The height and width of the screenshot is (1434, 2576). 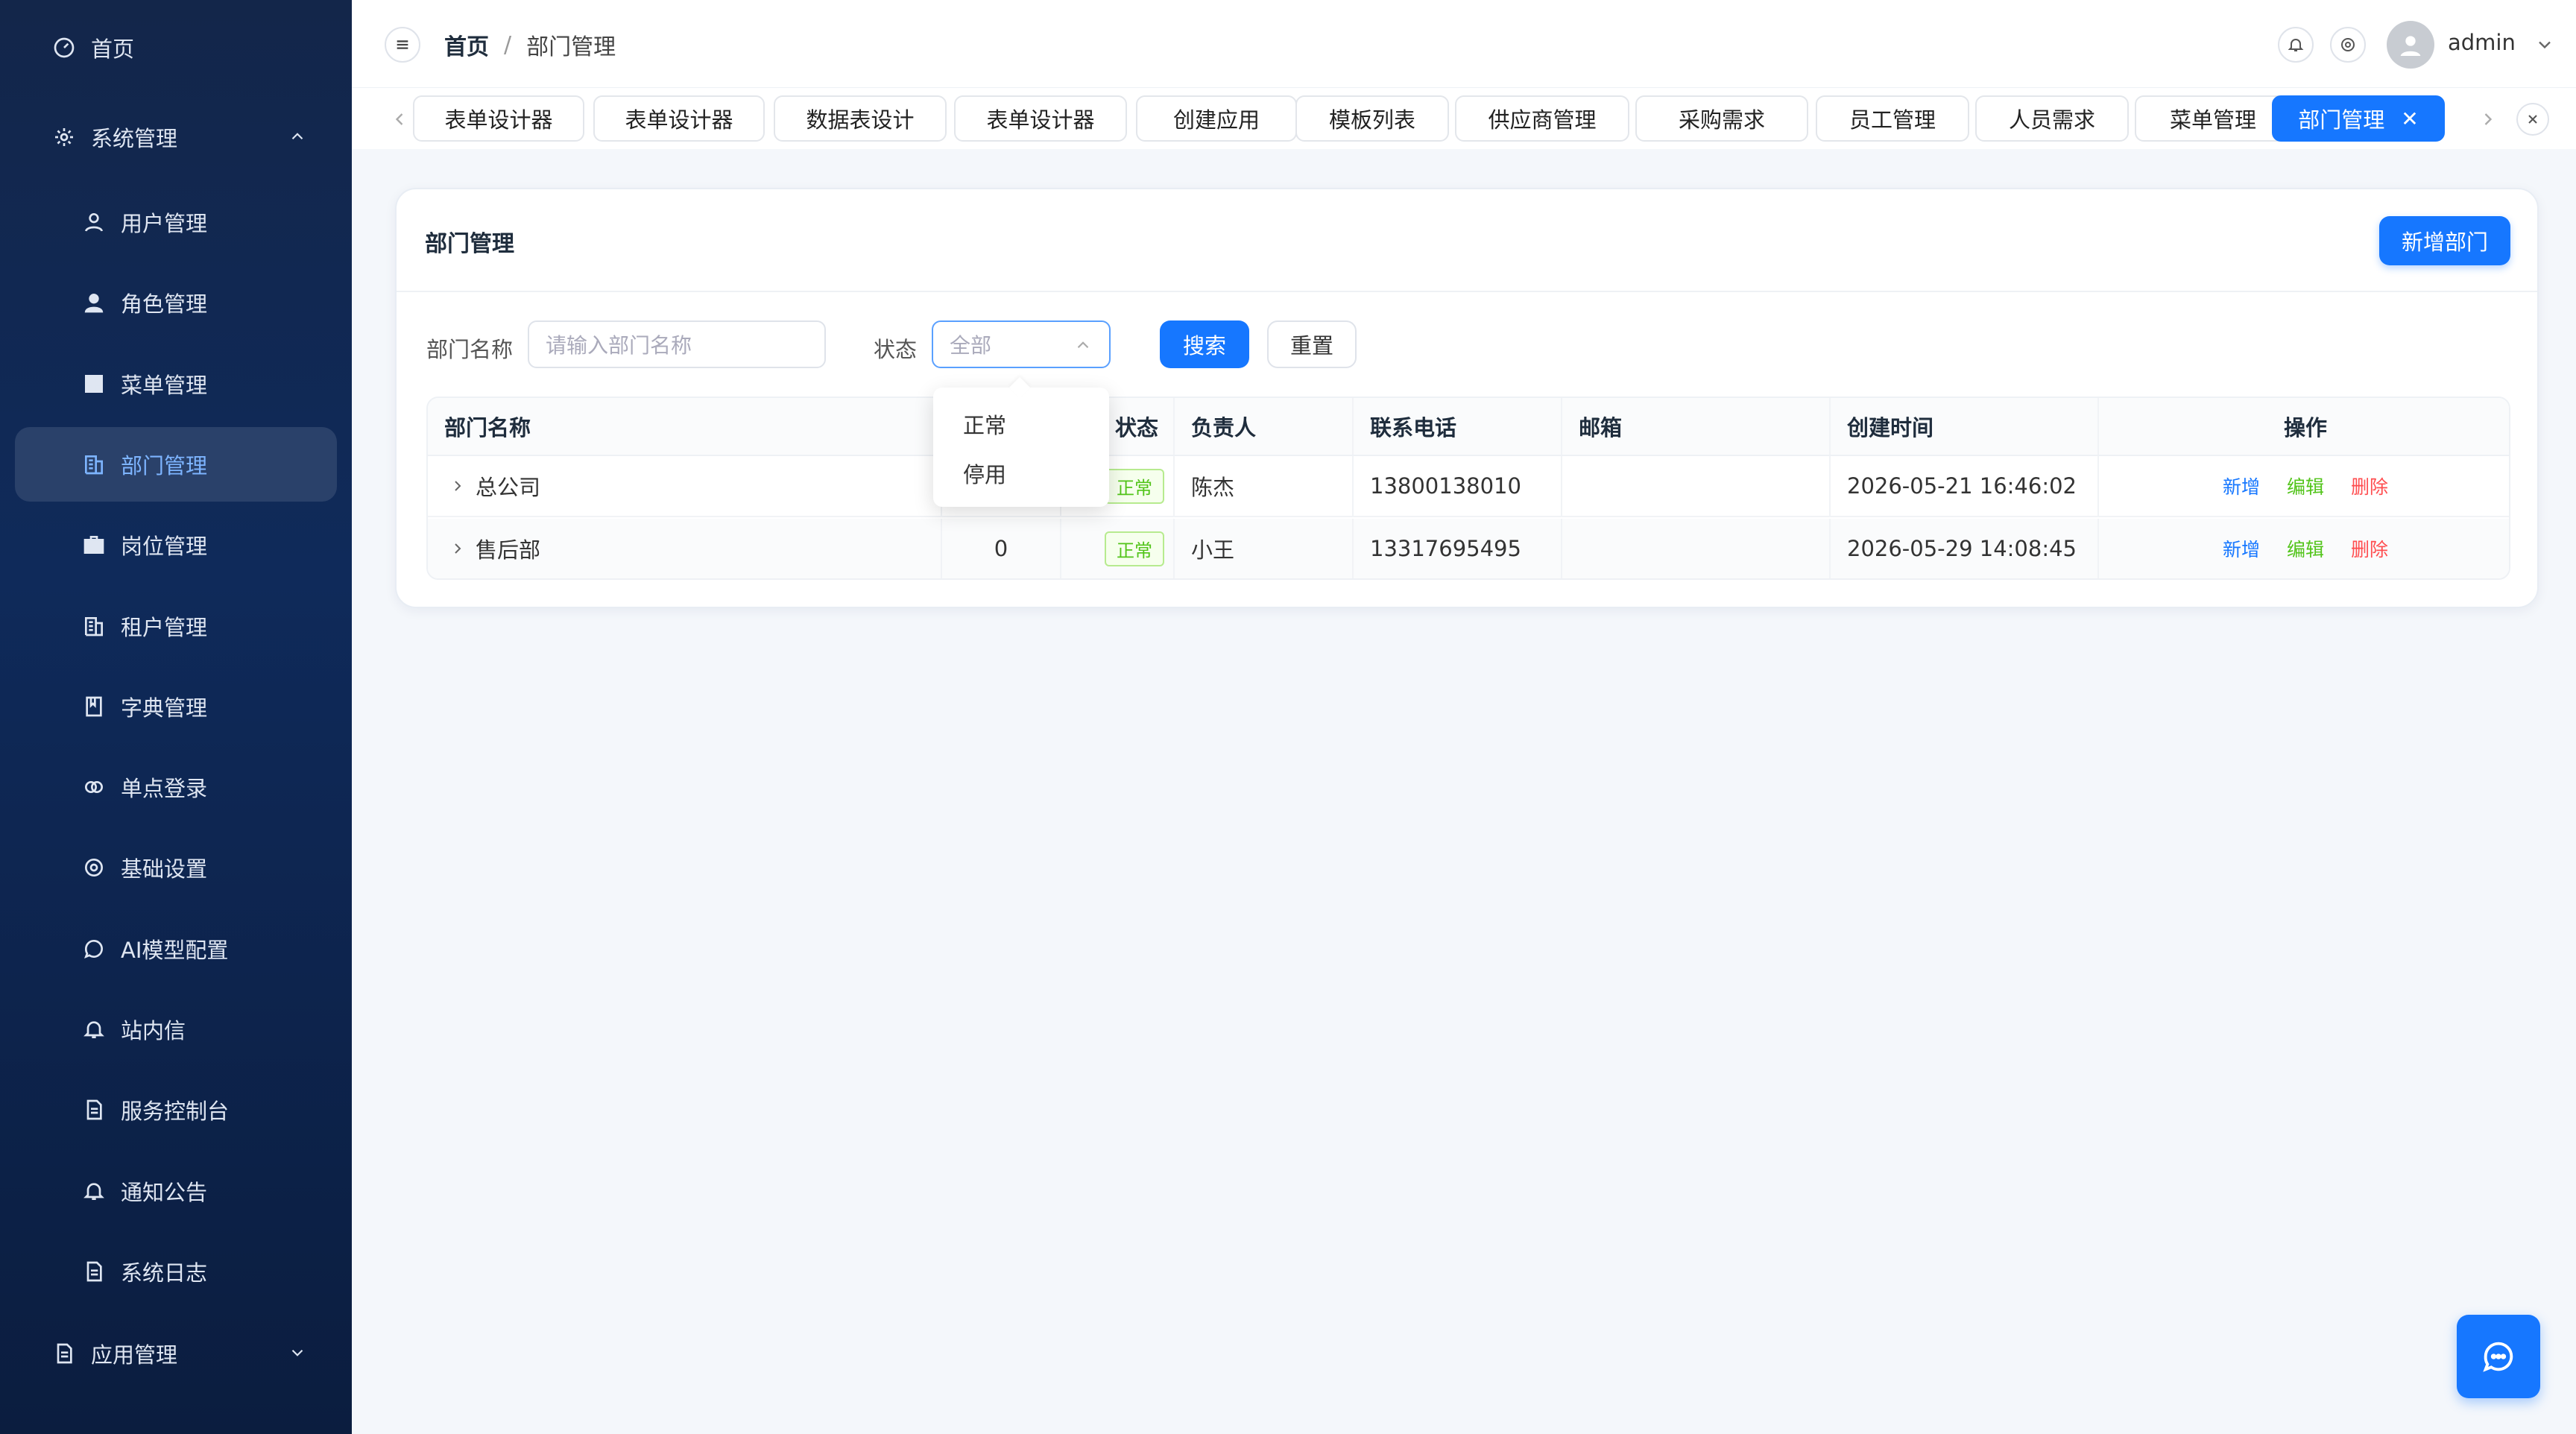 What do you see at coordinates (153, 1031) in the screenshot?
I see `sidebar-item-label: 站内信` at bounding box center [153, 1031].